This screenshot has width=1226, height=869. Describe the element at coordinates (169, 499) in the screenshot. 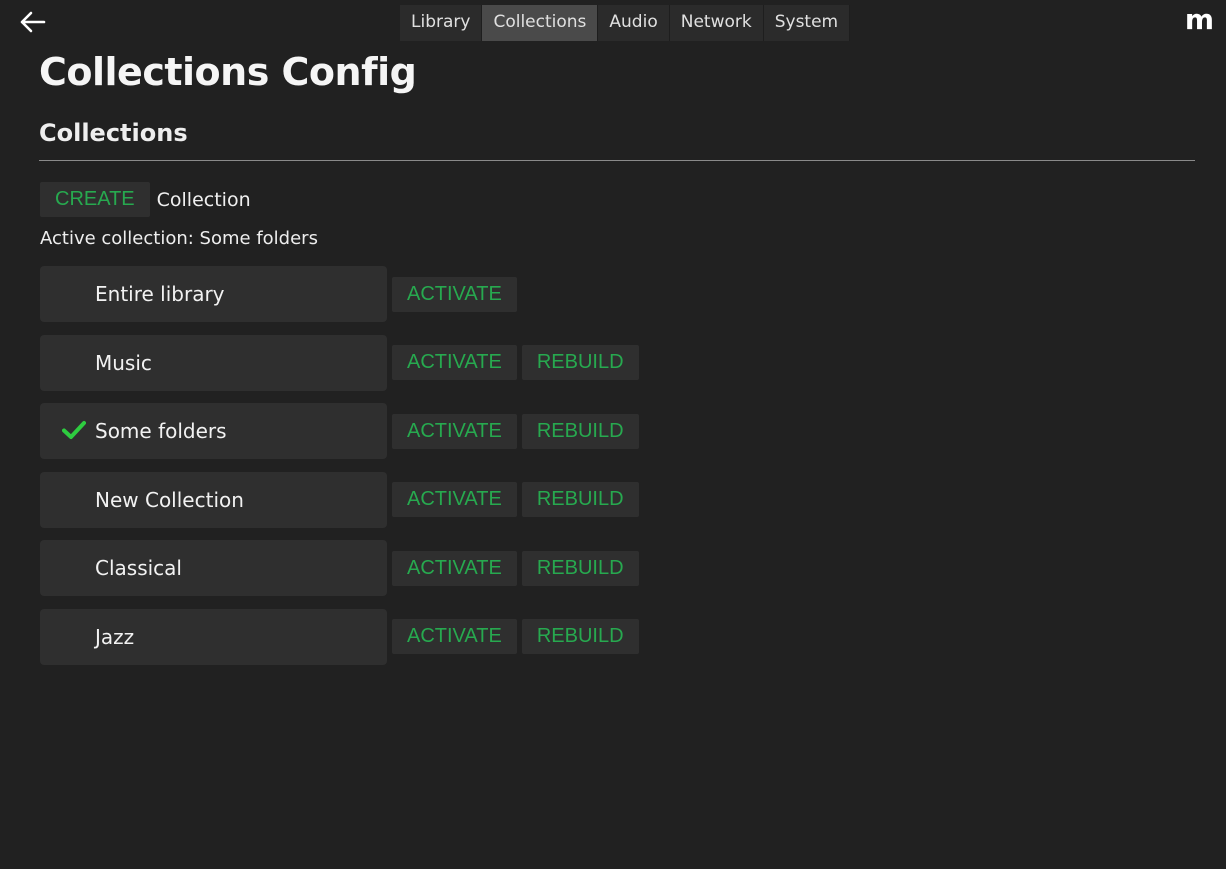

I see `collection-name: New Collection` at that location.